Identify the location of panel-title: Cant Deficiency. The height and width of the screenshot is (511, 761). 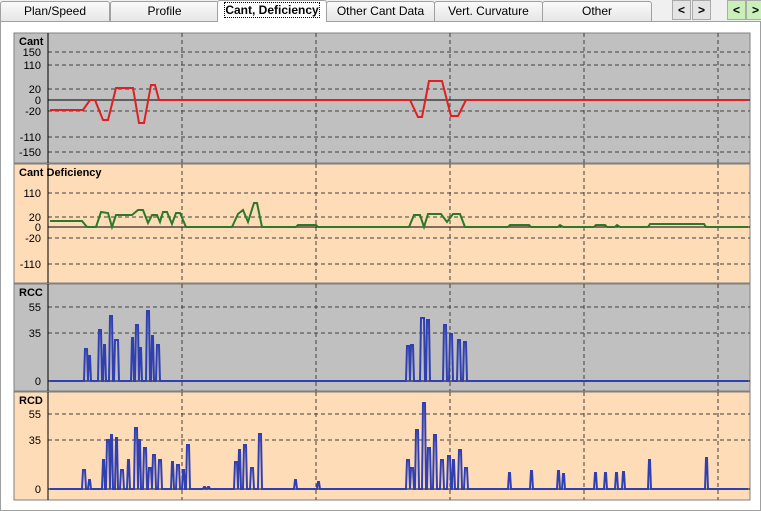
(60, 173).